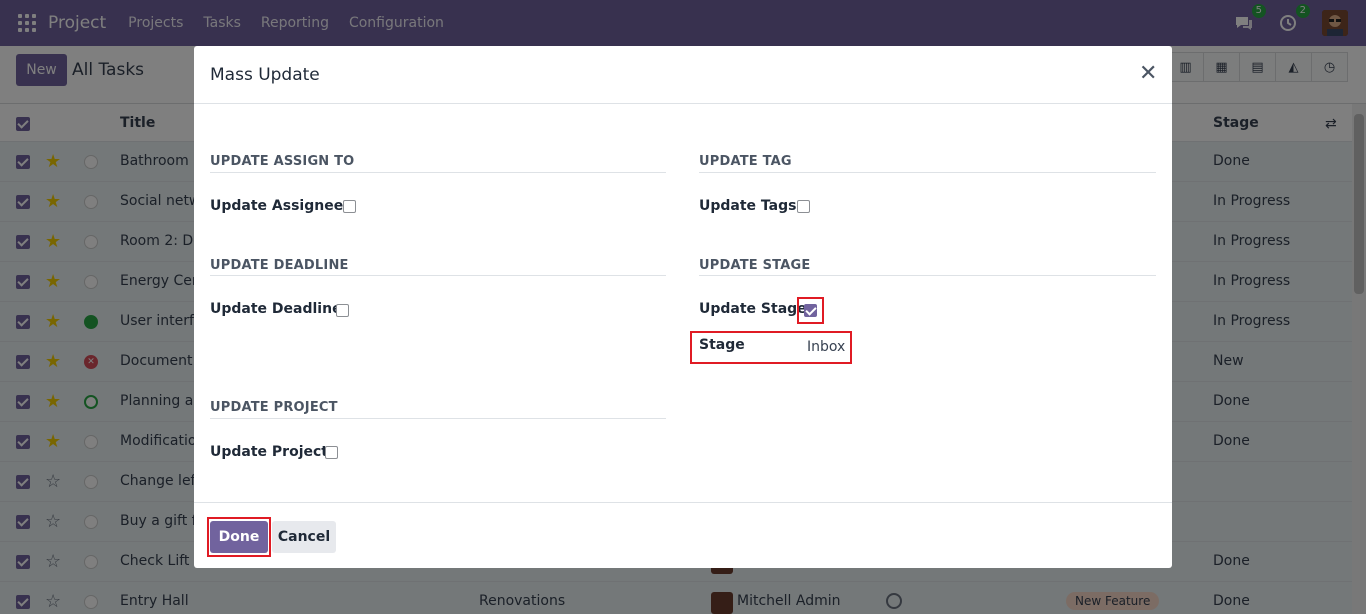 Image resolution: width=1366 pixels, height=614 pixels. What do you see at coordinates (722, 345) in the screenshot?
I see `stage-field-label: Stage` at bounding box center [722, 345].